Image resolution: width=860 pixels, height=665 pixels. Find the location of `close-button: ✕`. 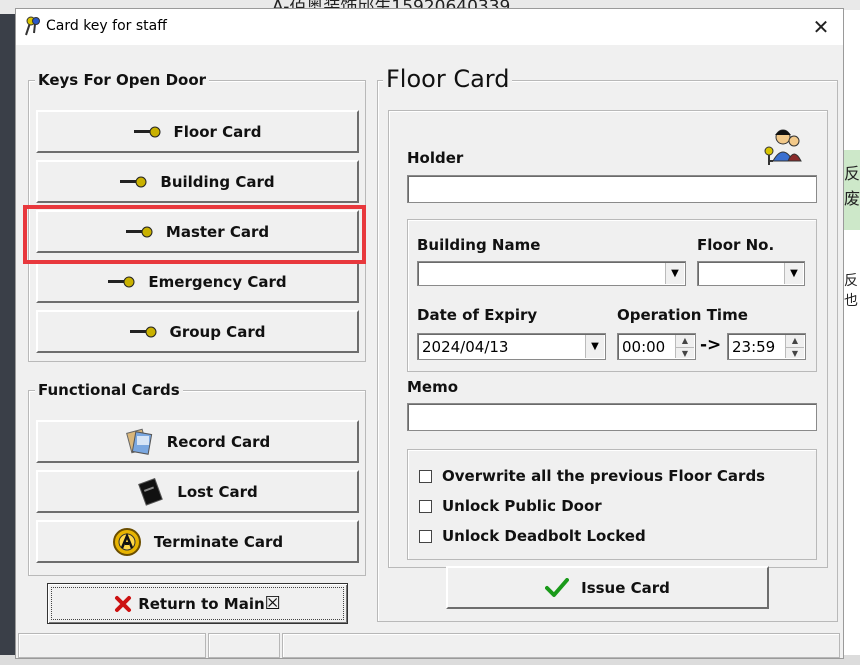

close-button: ✕ is located at coordinates (821, 27).